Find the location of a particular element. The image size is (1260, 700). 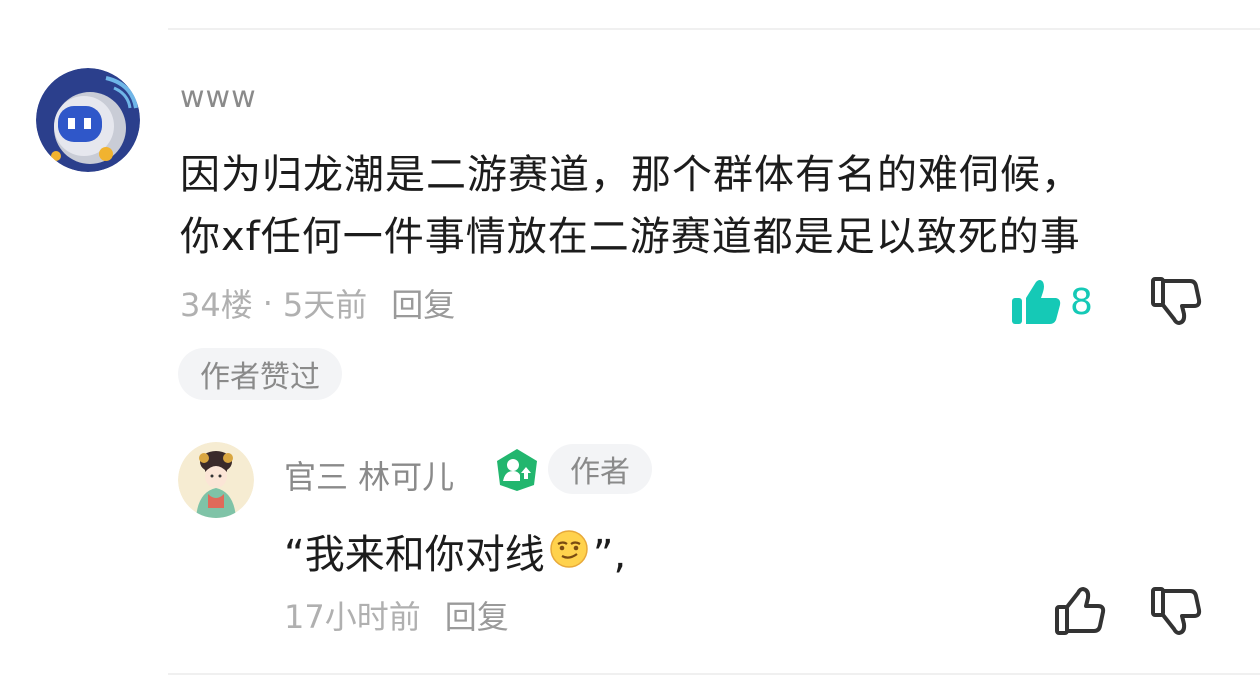

like-count: 8 is located at coordinates (1081, 302).